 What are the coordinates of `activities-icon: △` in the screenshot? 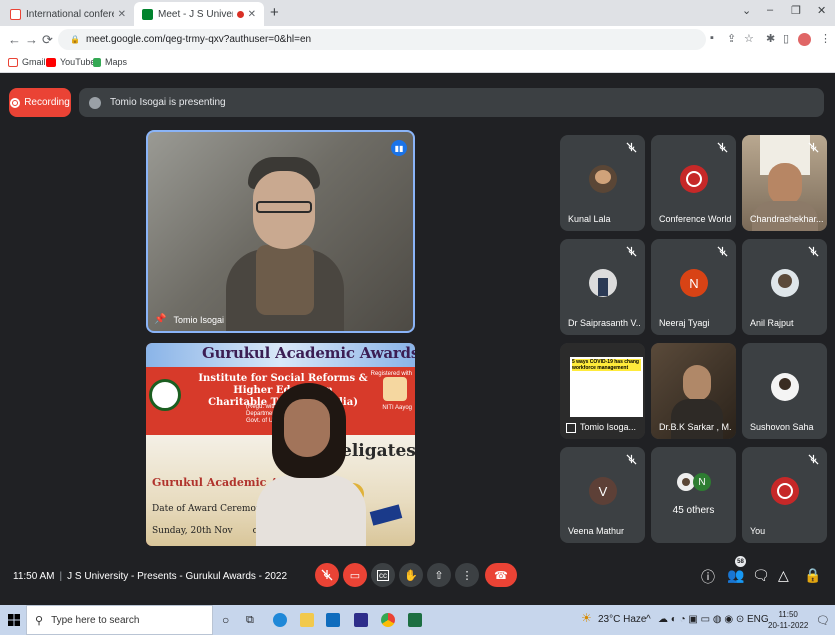 It's located at (783, 575).